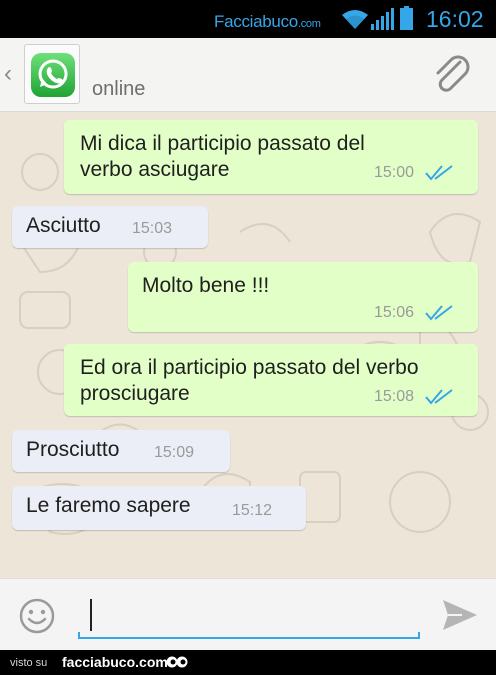  What do you see at coordinates (174, 452) in the screenshot?
I see `message-time: 15:09` at bounding box center [174, 452].